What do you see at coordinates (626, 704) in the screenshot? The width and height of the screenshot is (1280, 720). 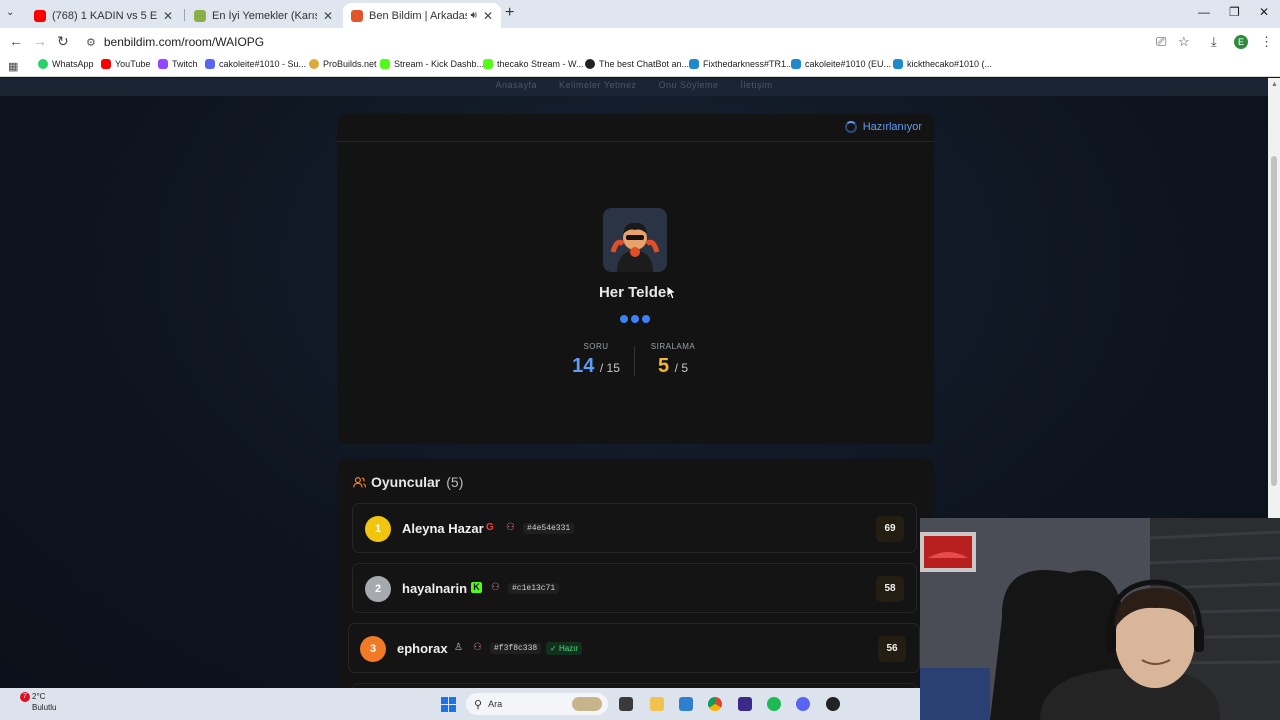 I see `task-view-icon` at bounding box center [626, 704].